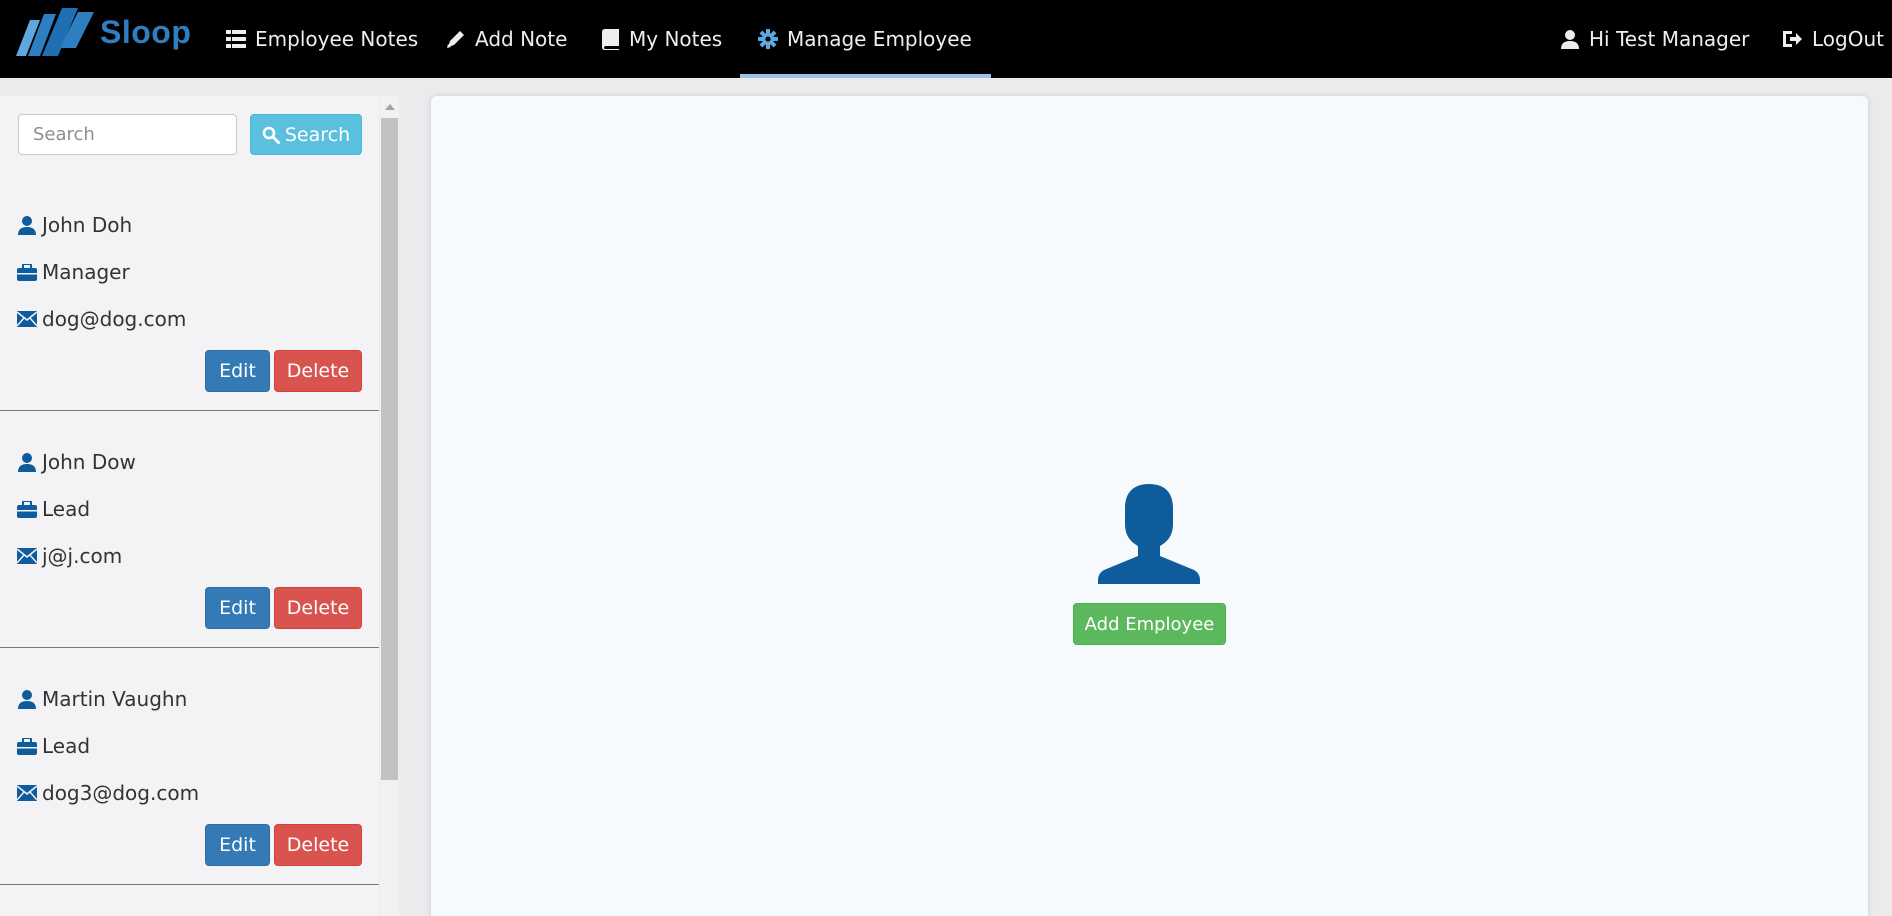 The image size is (1892, 916). I want to click on nav-employee-notes-label: Employee Notes, so click(337, 39).